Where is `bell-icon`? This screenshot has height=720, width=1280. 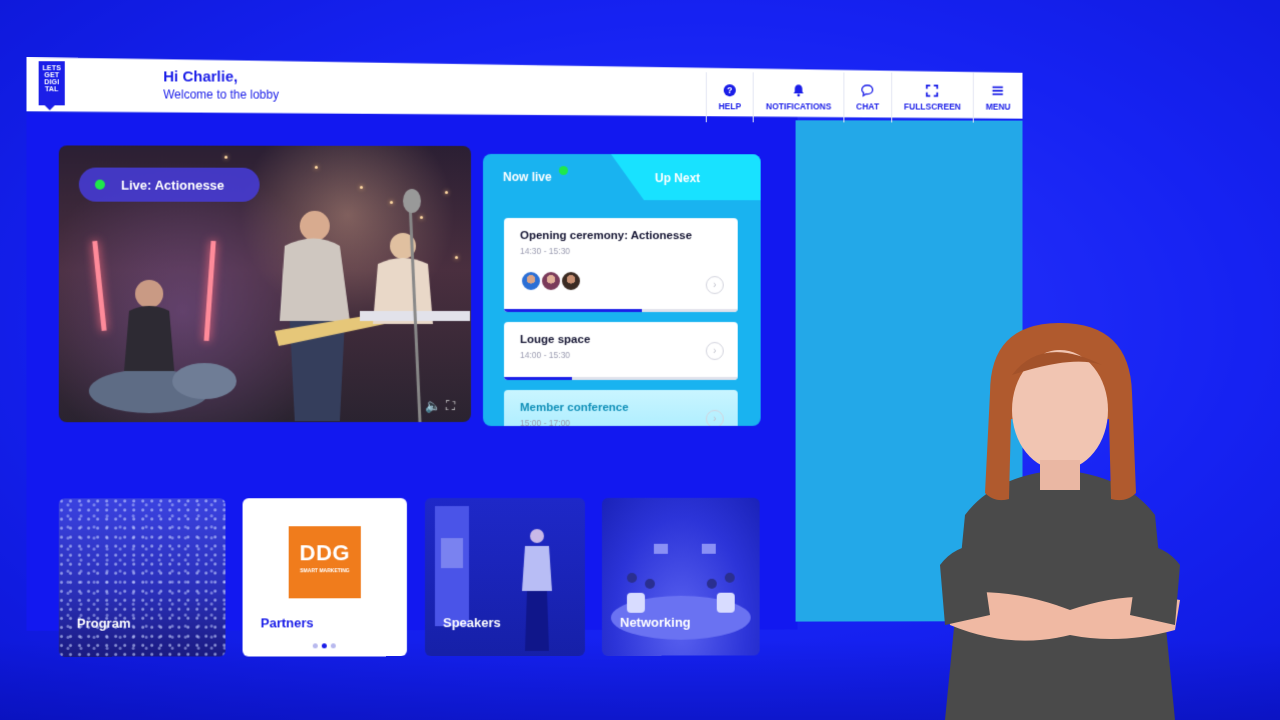 bell-icon is located at coordinates (798, 90).